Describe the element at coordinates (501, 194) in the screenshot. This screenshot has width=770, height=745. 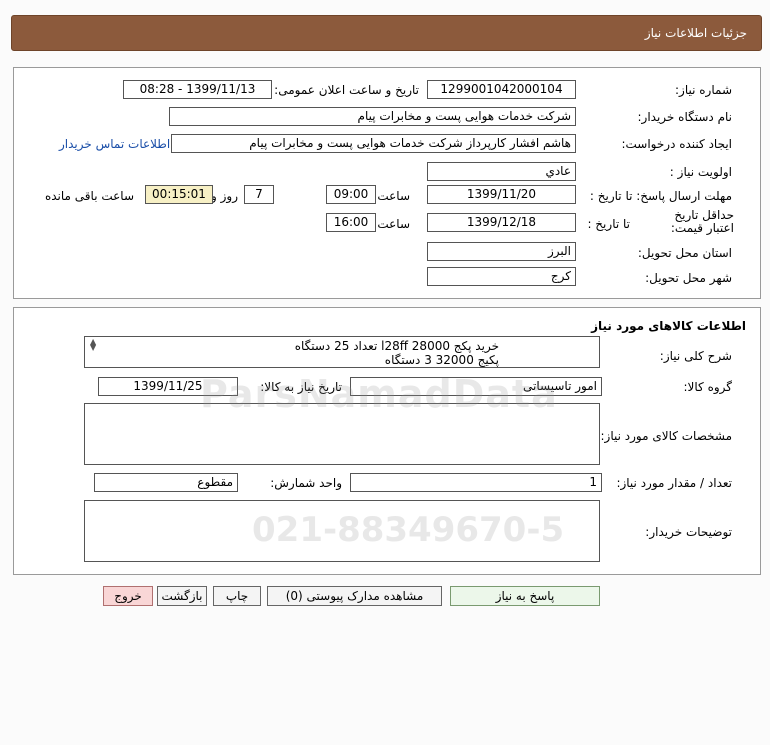
I see `send-date-field: 1399/11/20` at that location.